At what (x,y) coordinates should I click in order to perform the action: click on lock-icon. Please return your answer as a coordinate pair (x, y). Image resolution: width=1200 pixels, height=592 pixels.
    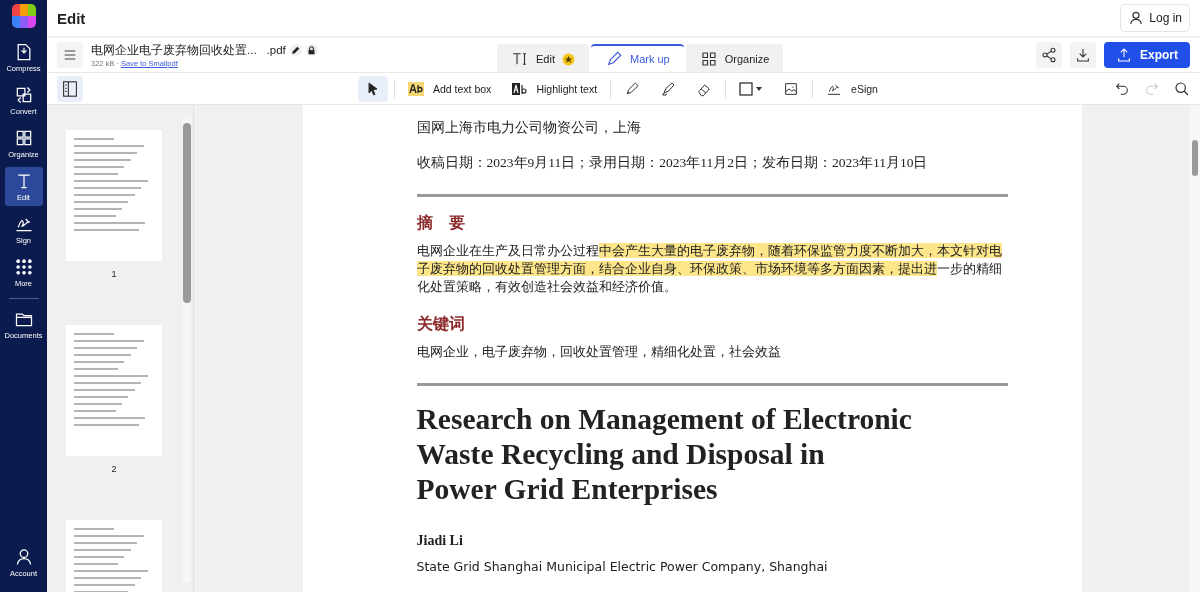
    Looking at the image, I should click on (312, 50).